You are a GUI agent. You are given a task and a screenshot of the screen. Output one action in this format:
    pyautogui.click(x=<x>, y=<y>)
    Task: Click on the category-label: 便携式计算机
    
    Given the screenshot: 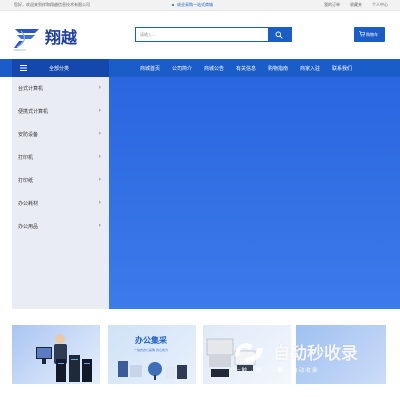 What is the action you would take?
    pyautogui.click(x=33, y=112)
    